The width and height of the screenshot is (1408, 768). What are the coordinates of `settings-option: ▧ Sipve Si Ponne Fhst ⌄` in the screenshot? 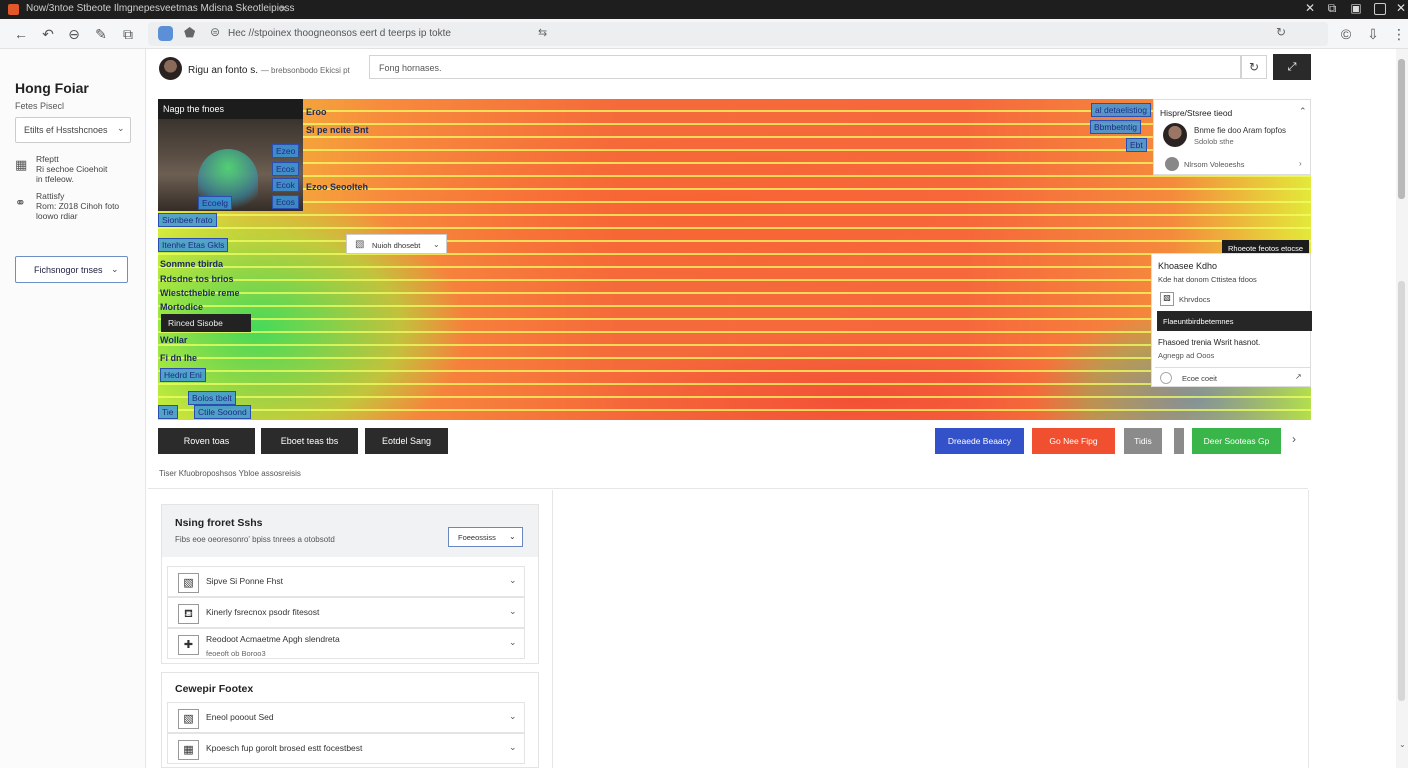 It's located at (346, 581).